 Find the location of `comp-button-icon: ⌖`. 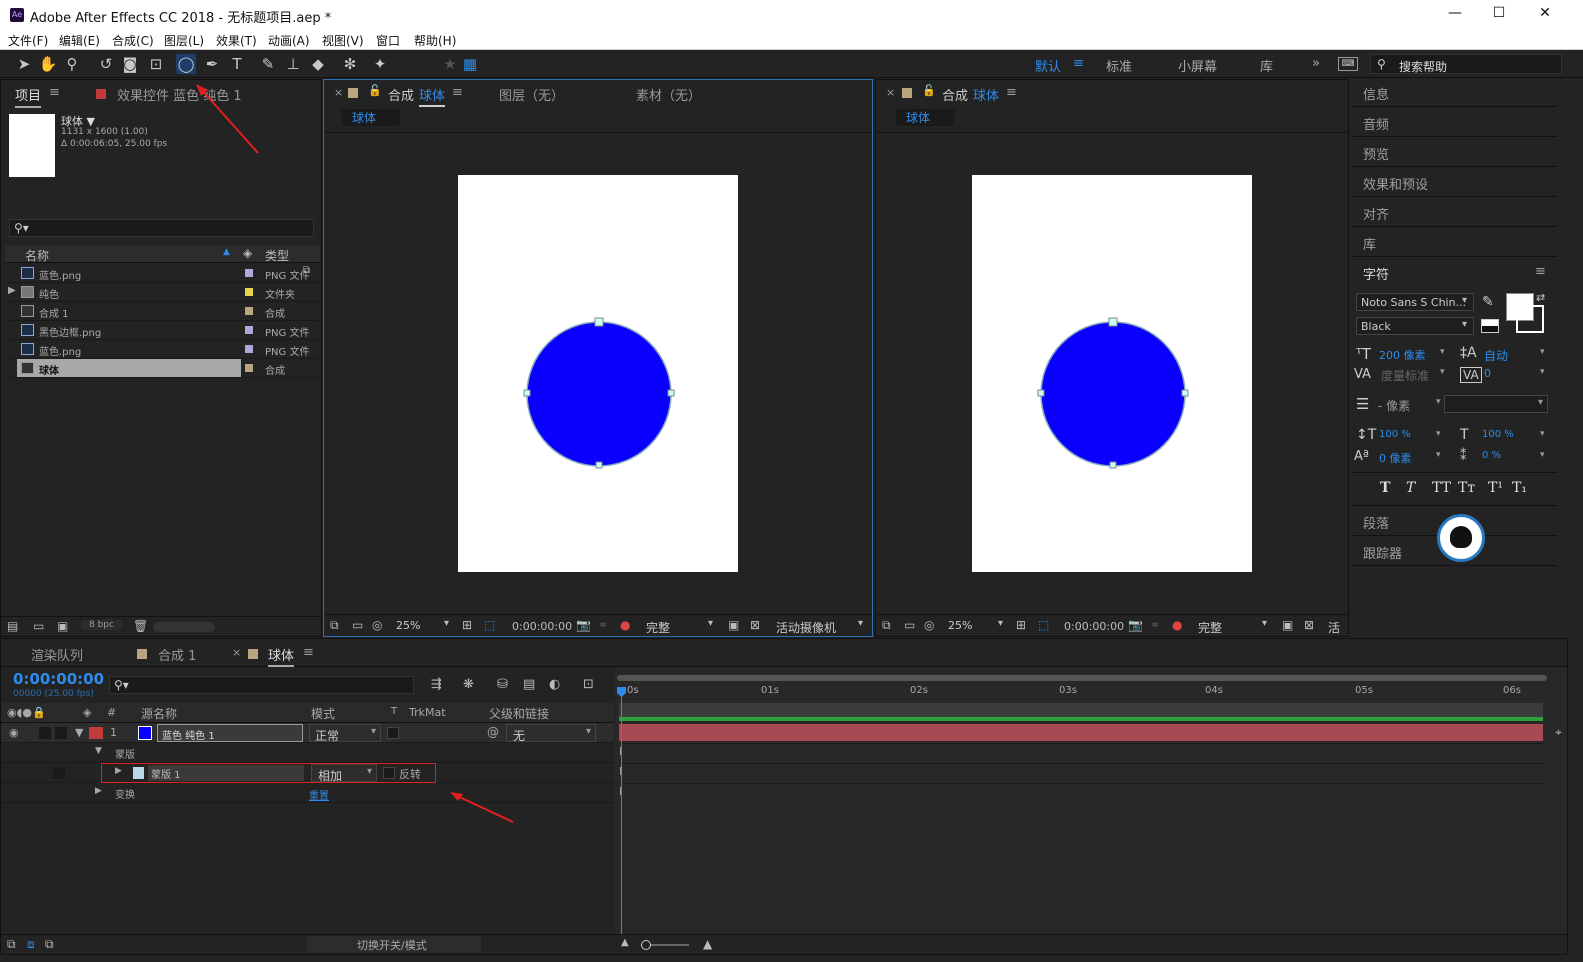

comp-button-icon: ⌖ is located at coordinates (1558, 732).